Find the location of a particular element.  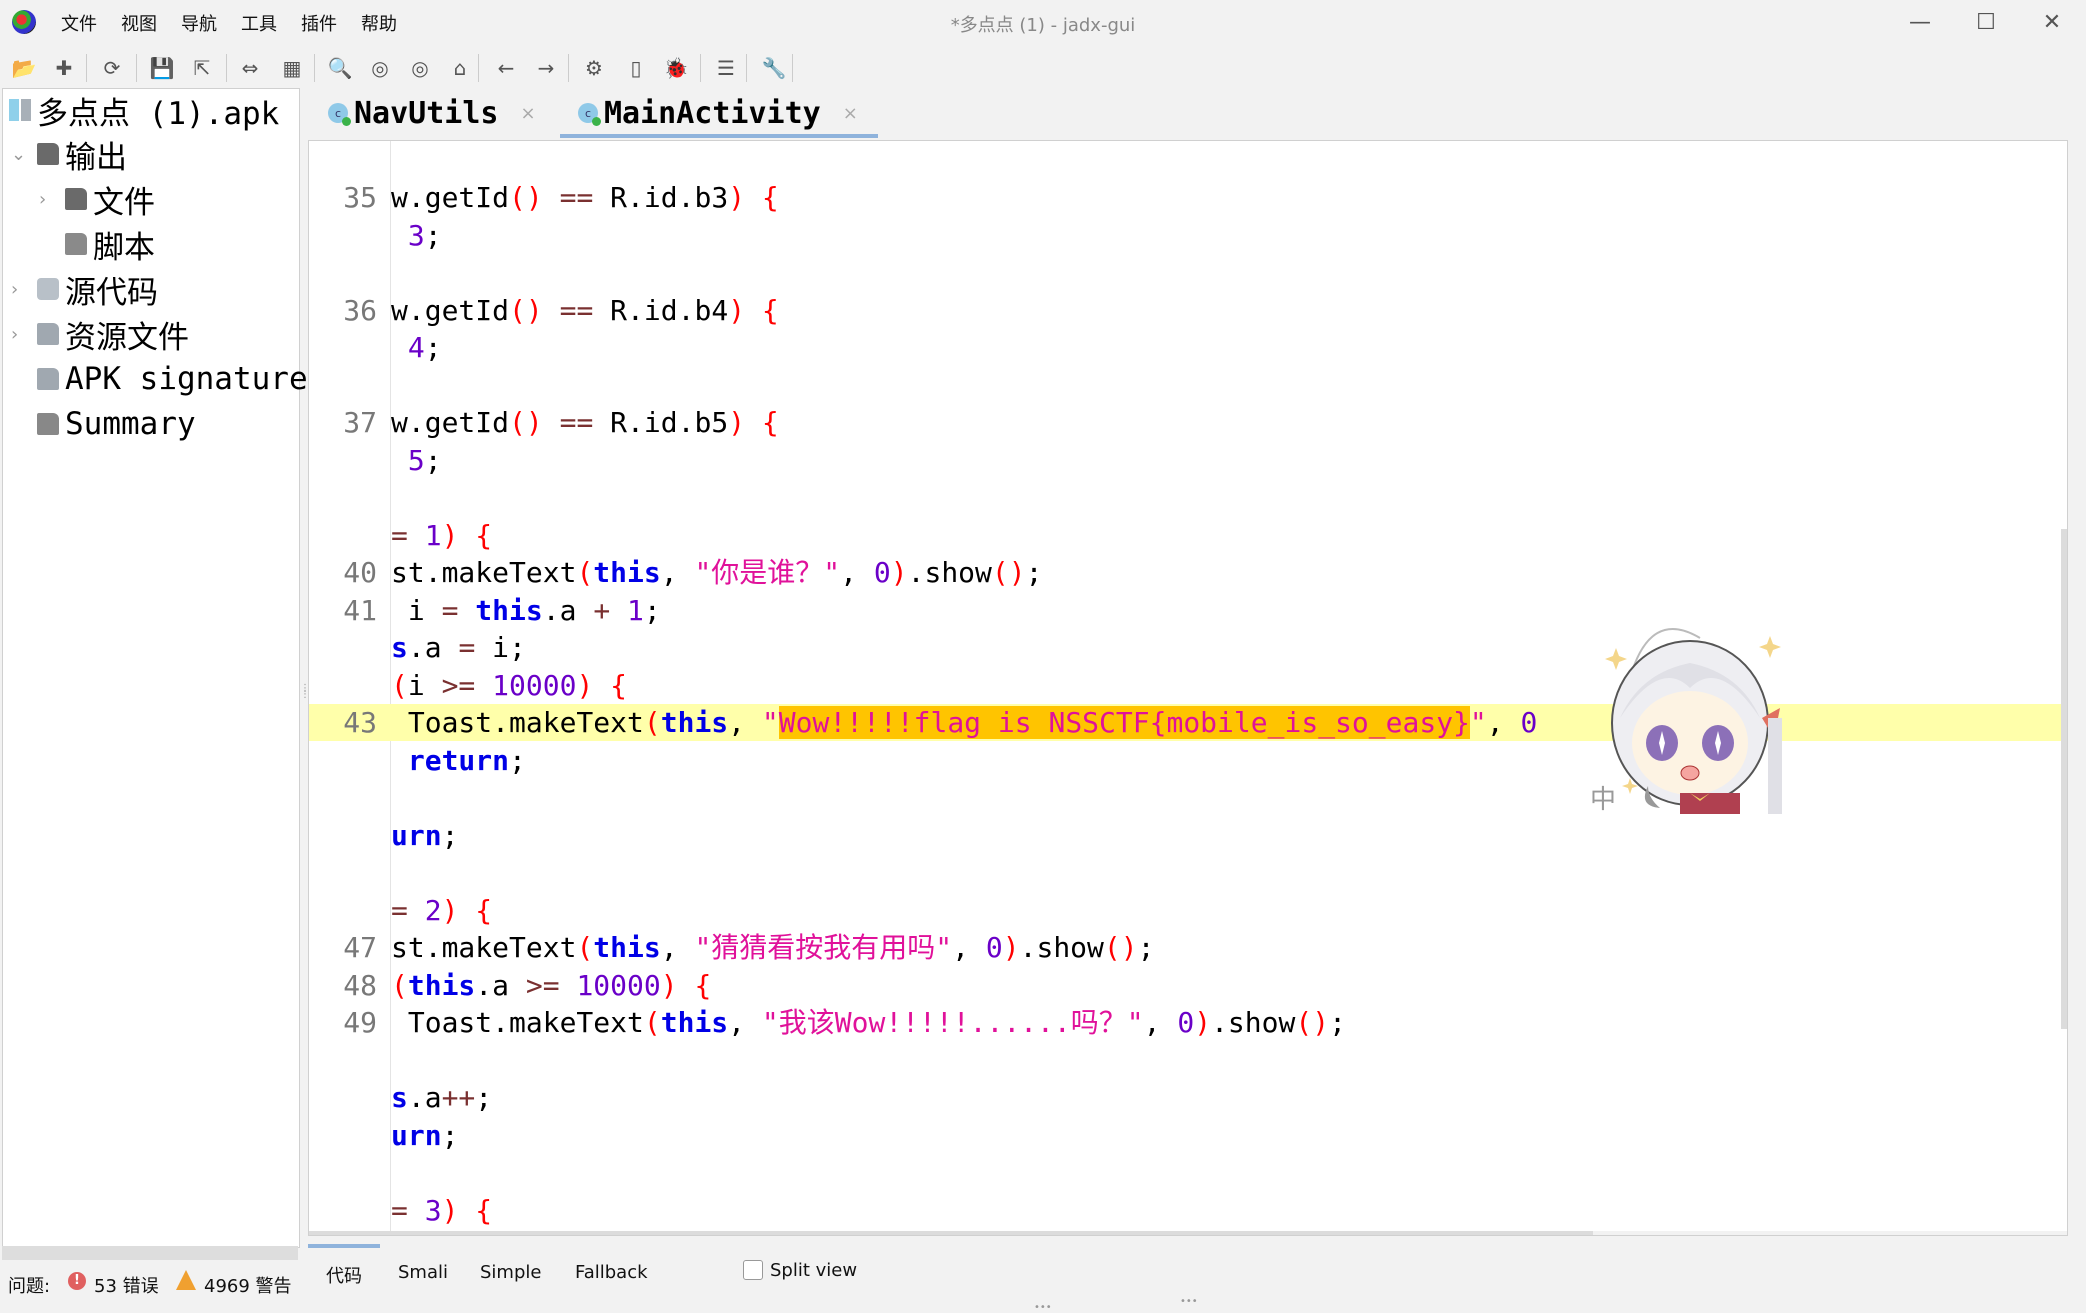

tab-fallback: Fallback is located at coordinates (611, 1272).